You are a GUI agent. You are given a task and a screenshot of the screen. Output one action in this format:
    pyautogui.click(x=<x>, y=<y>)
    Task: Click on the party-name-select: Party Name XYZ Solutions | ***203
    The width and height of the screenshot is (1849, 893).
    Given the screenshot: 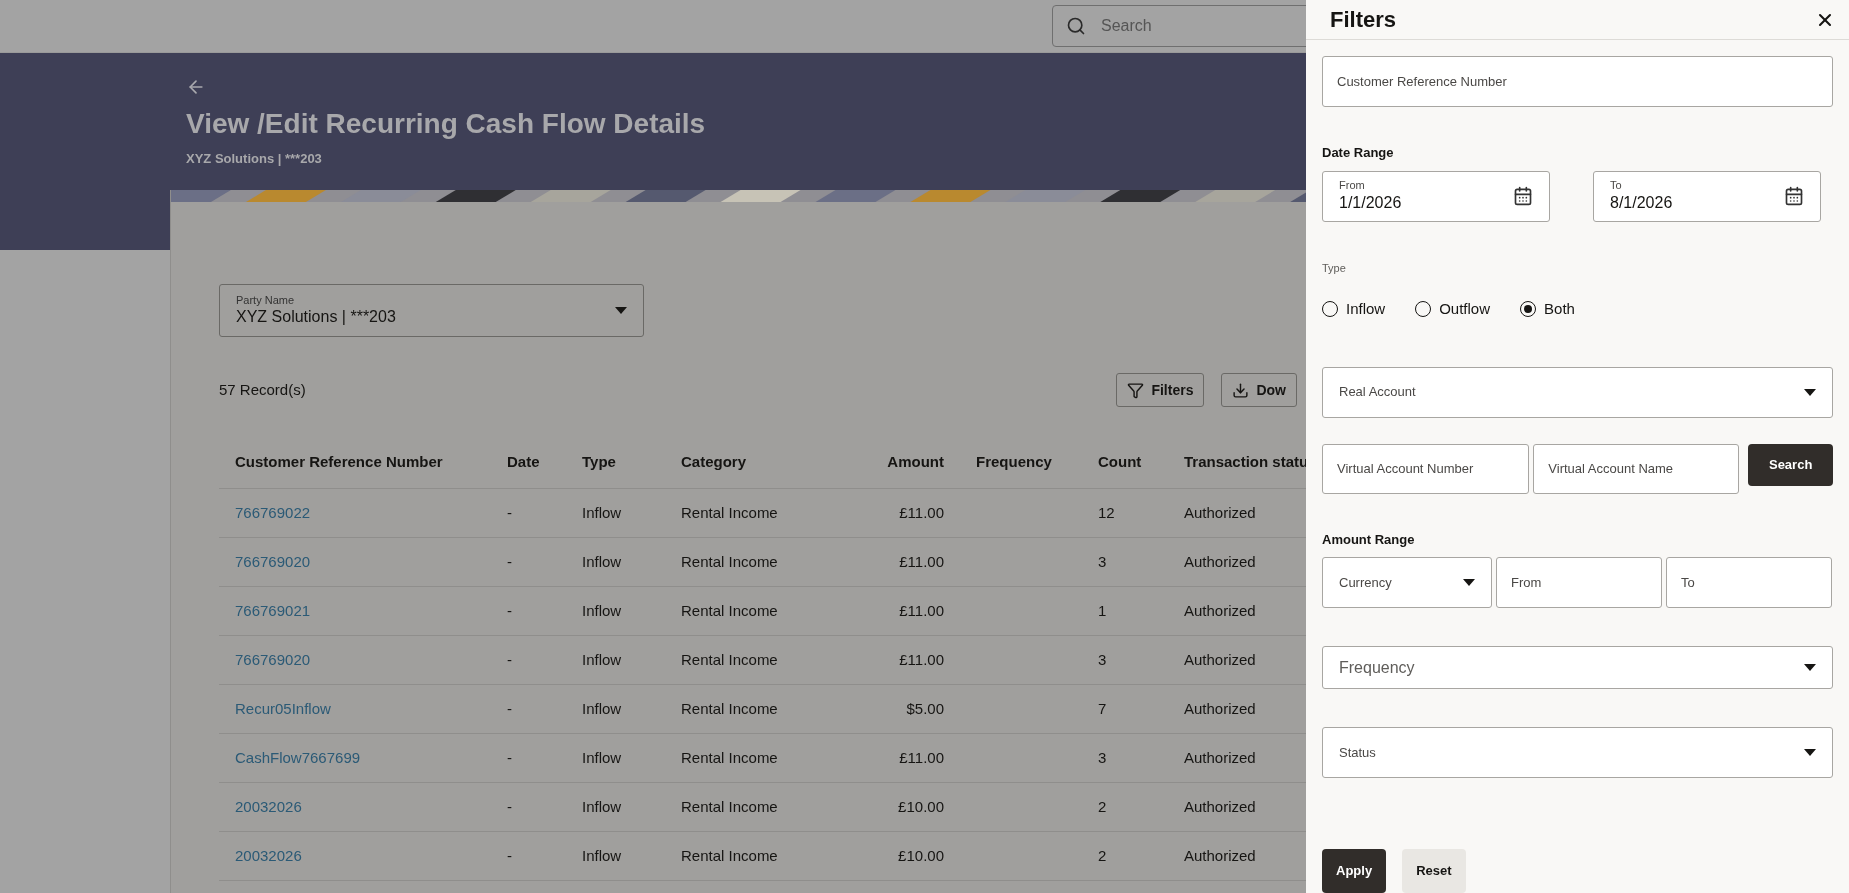 What is the action you would take?
    pyautogui.click(x=431, y=310)
    